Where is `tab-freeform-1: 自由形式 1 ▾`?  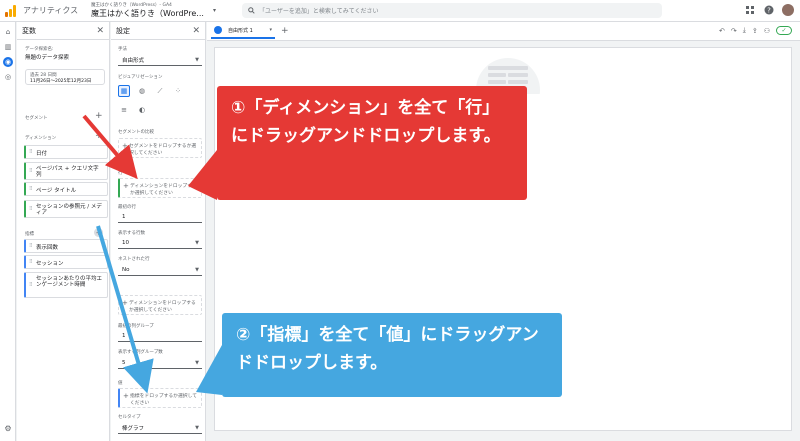 tab-freeform-1: 自由形式 1 ▾ is located at coordinates (243, 31).